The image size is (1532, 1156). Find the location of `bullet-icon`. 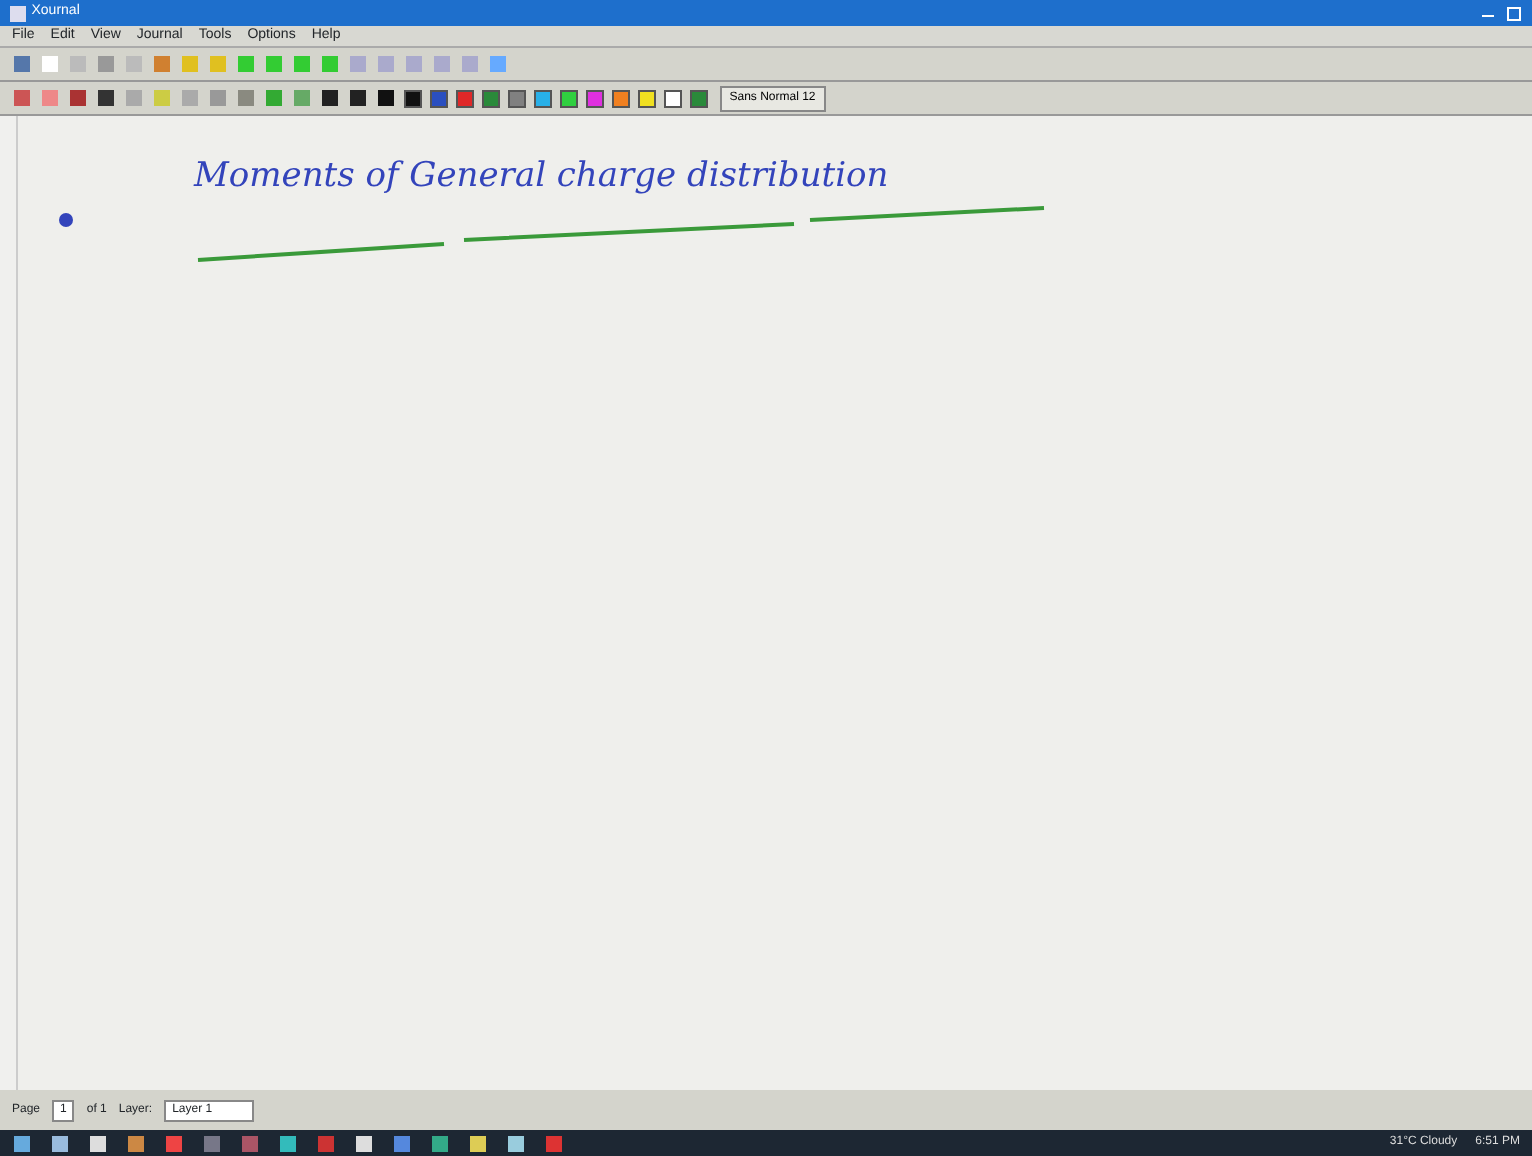

bullet-icon is located at coordinates (66, 220).